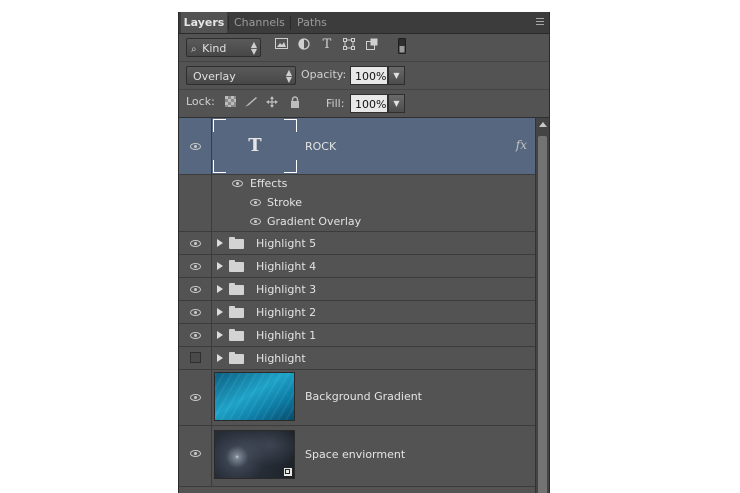  What do you see at coordinates (324, 74) in the screenshot?
I see `opacity-label: Opacity:` at bounding box center [324, 74].